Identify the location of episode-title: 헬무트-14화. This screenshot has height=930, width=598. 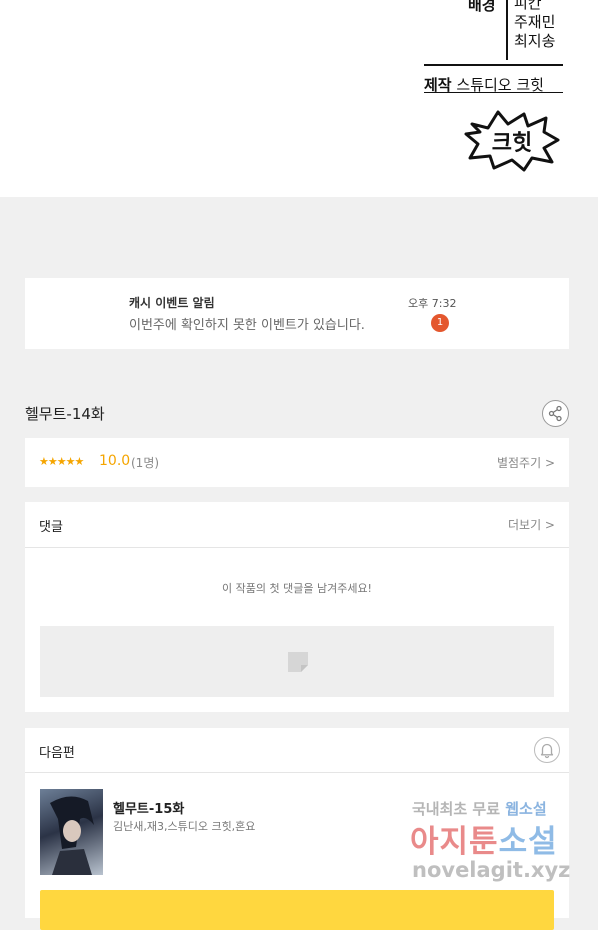
(65, 414).